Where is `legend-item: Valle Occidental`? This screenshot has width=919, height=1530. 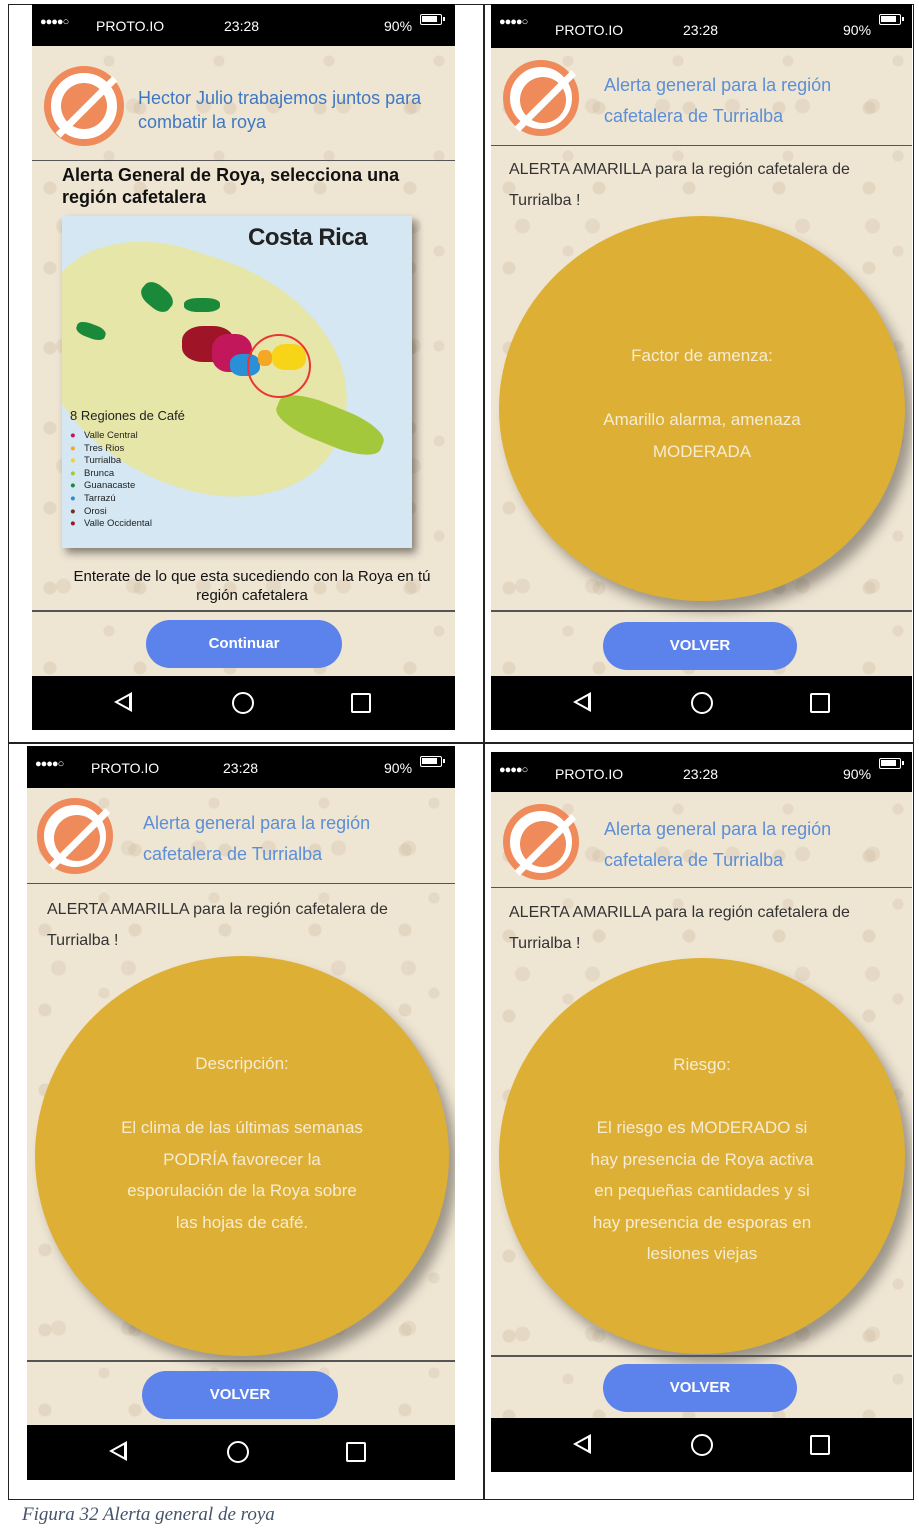
legend-item: Valle Occidental is located at coordinates (111, 524).